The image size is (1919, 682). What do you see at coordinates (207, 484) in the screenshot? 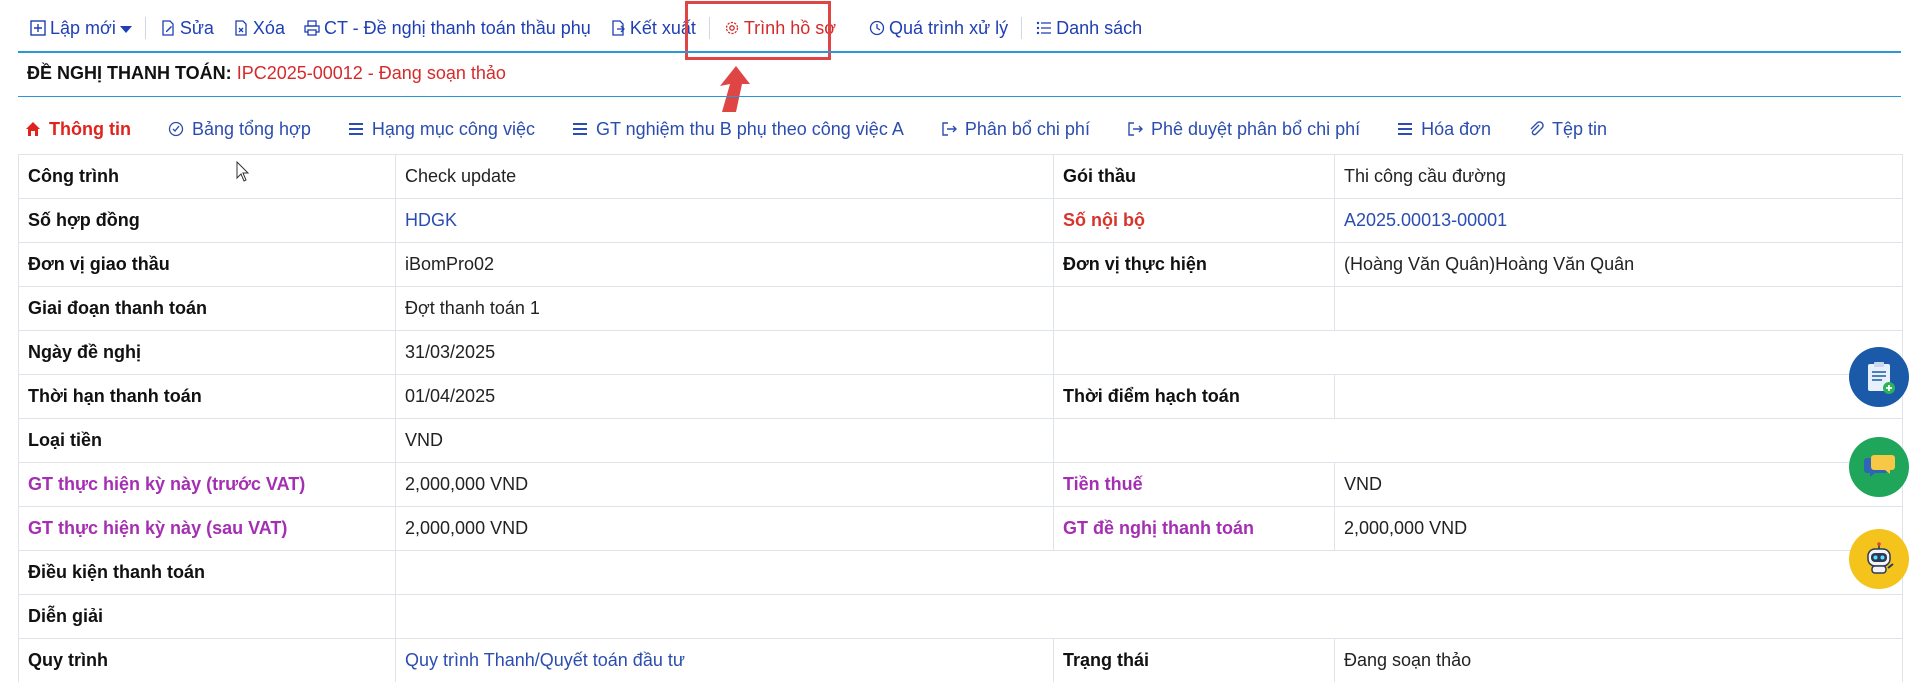
I see `field-label: GT thực hiện kỳ này (trước VAT)` at bounding box center [207, 484].